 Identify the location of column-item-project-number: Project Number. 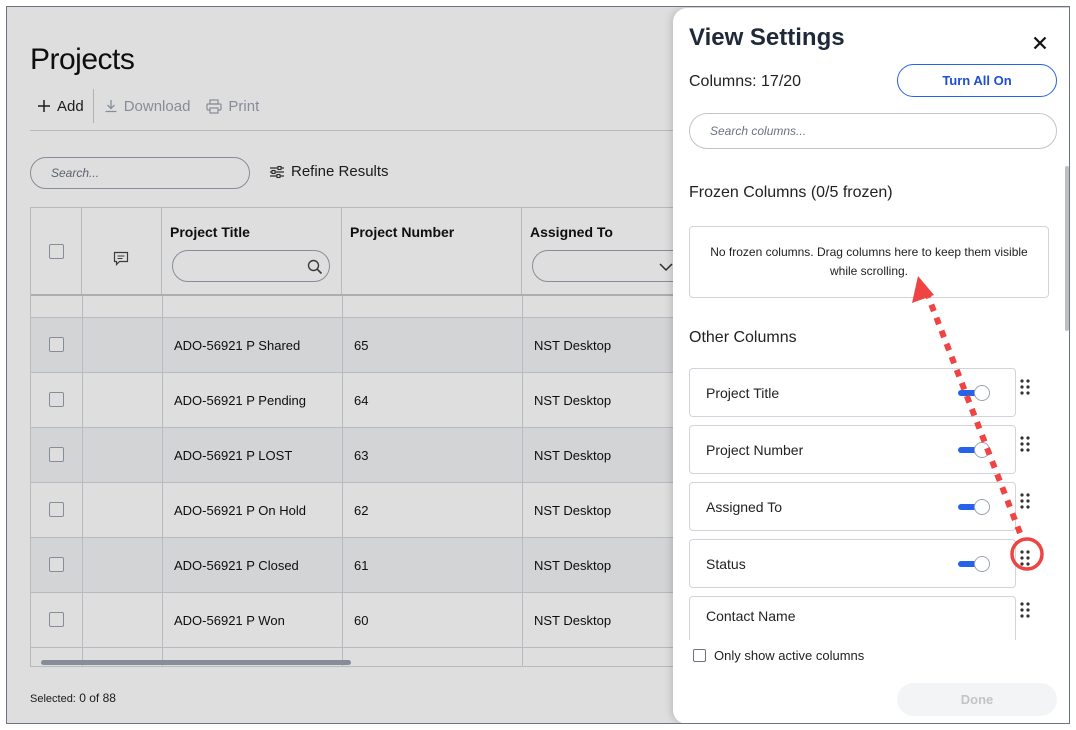
(852, 449).